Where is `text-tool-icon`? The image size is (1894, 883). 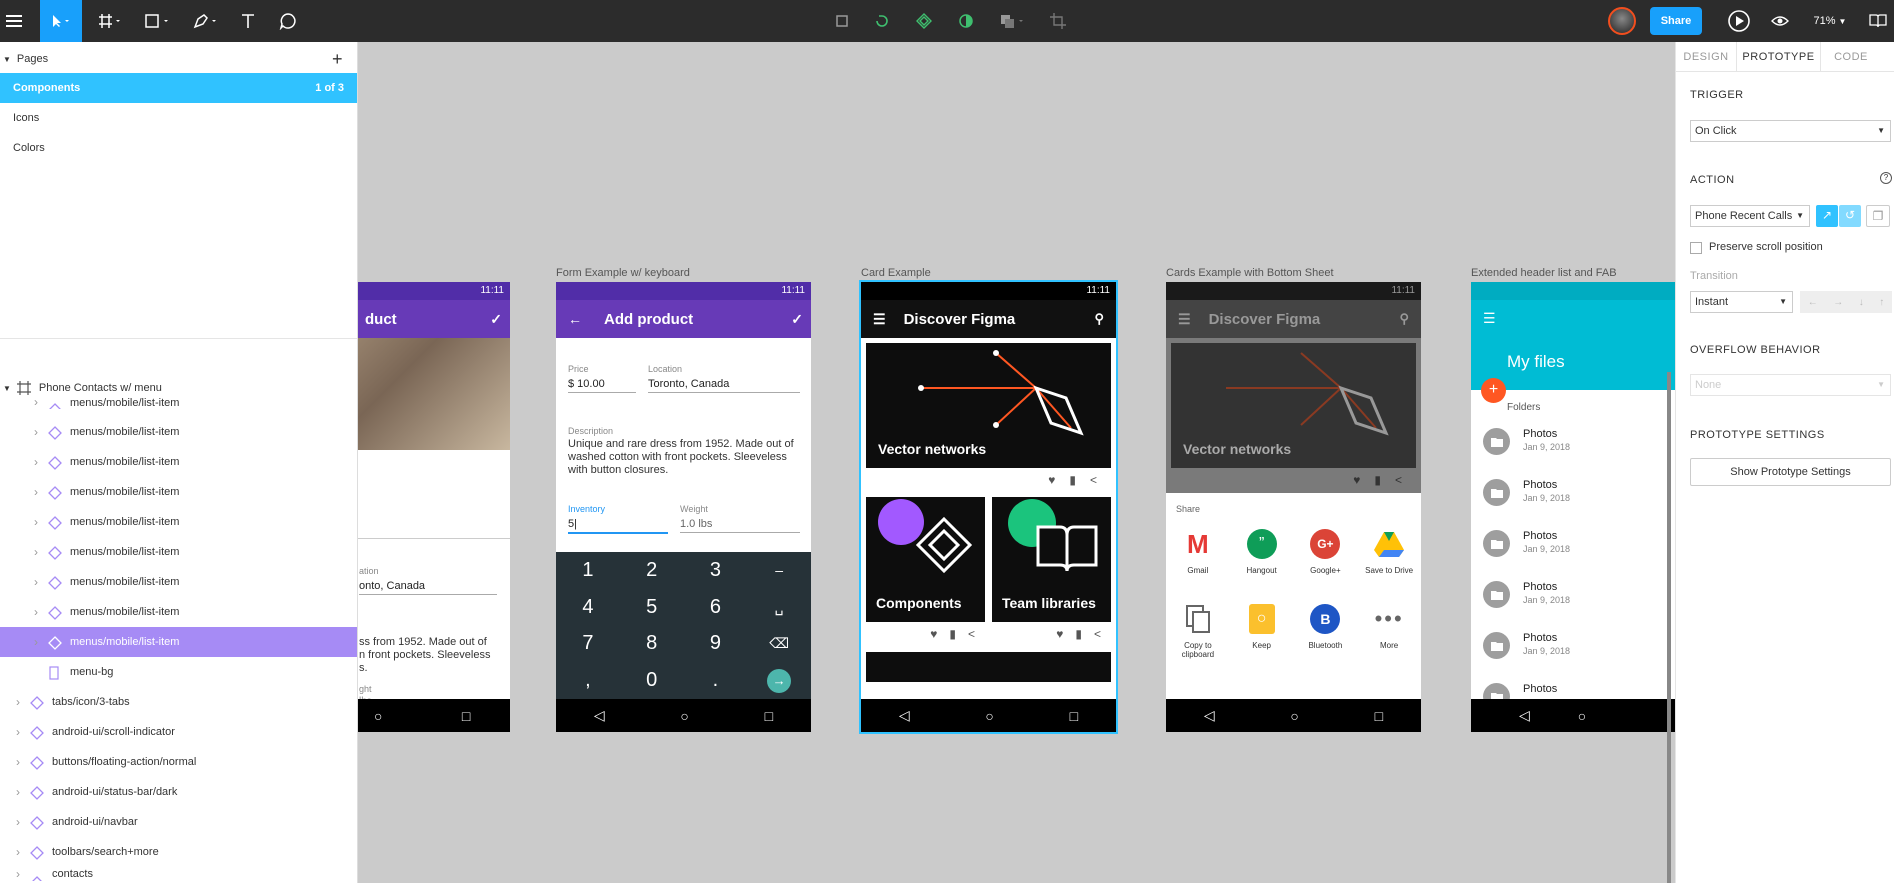 text-tool-icon is located at coordinates (248, 21).